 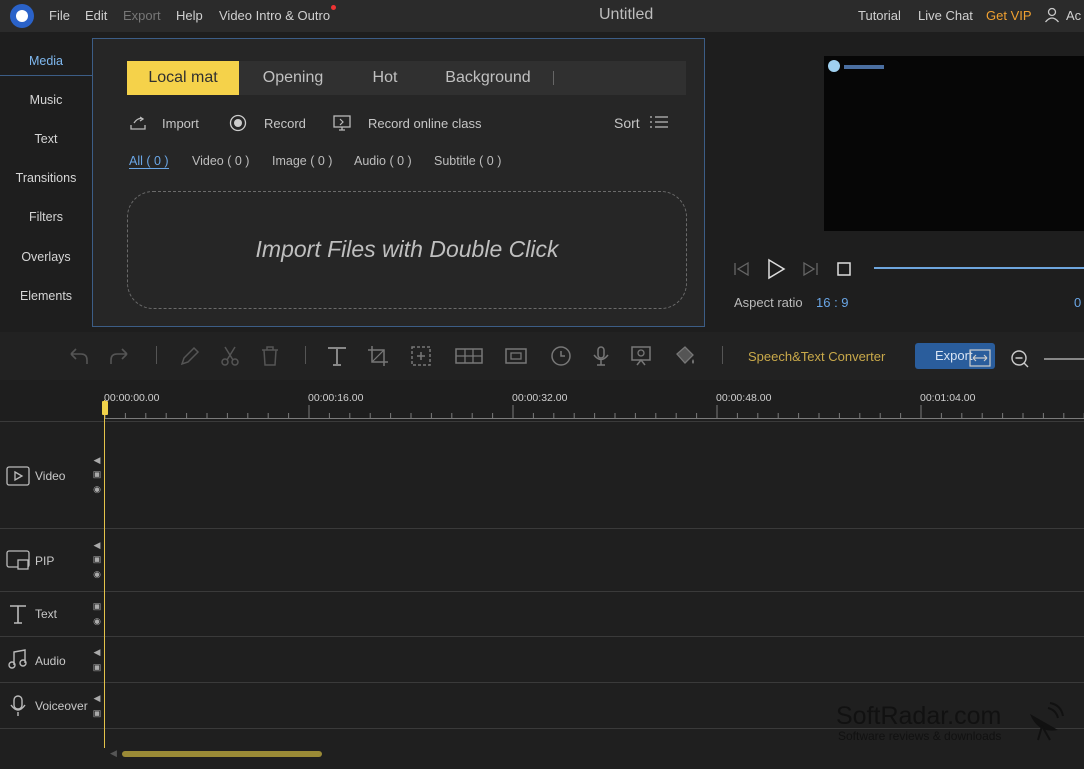 What do you see at coordinates (342, 123) in the screenshot?
I see `record-online-class-icon` at bounding box center [342, 123].